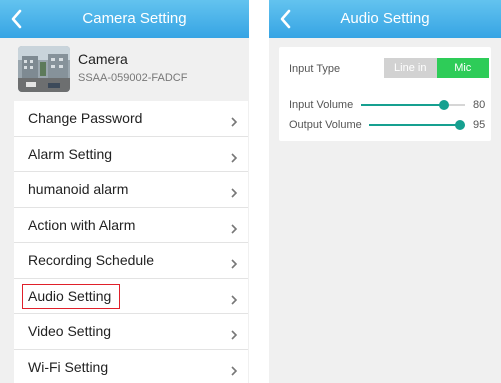  I want to click on menu-item-label: Audio Setting, so click(70, 295).